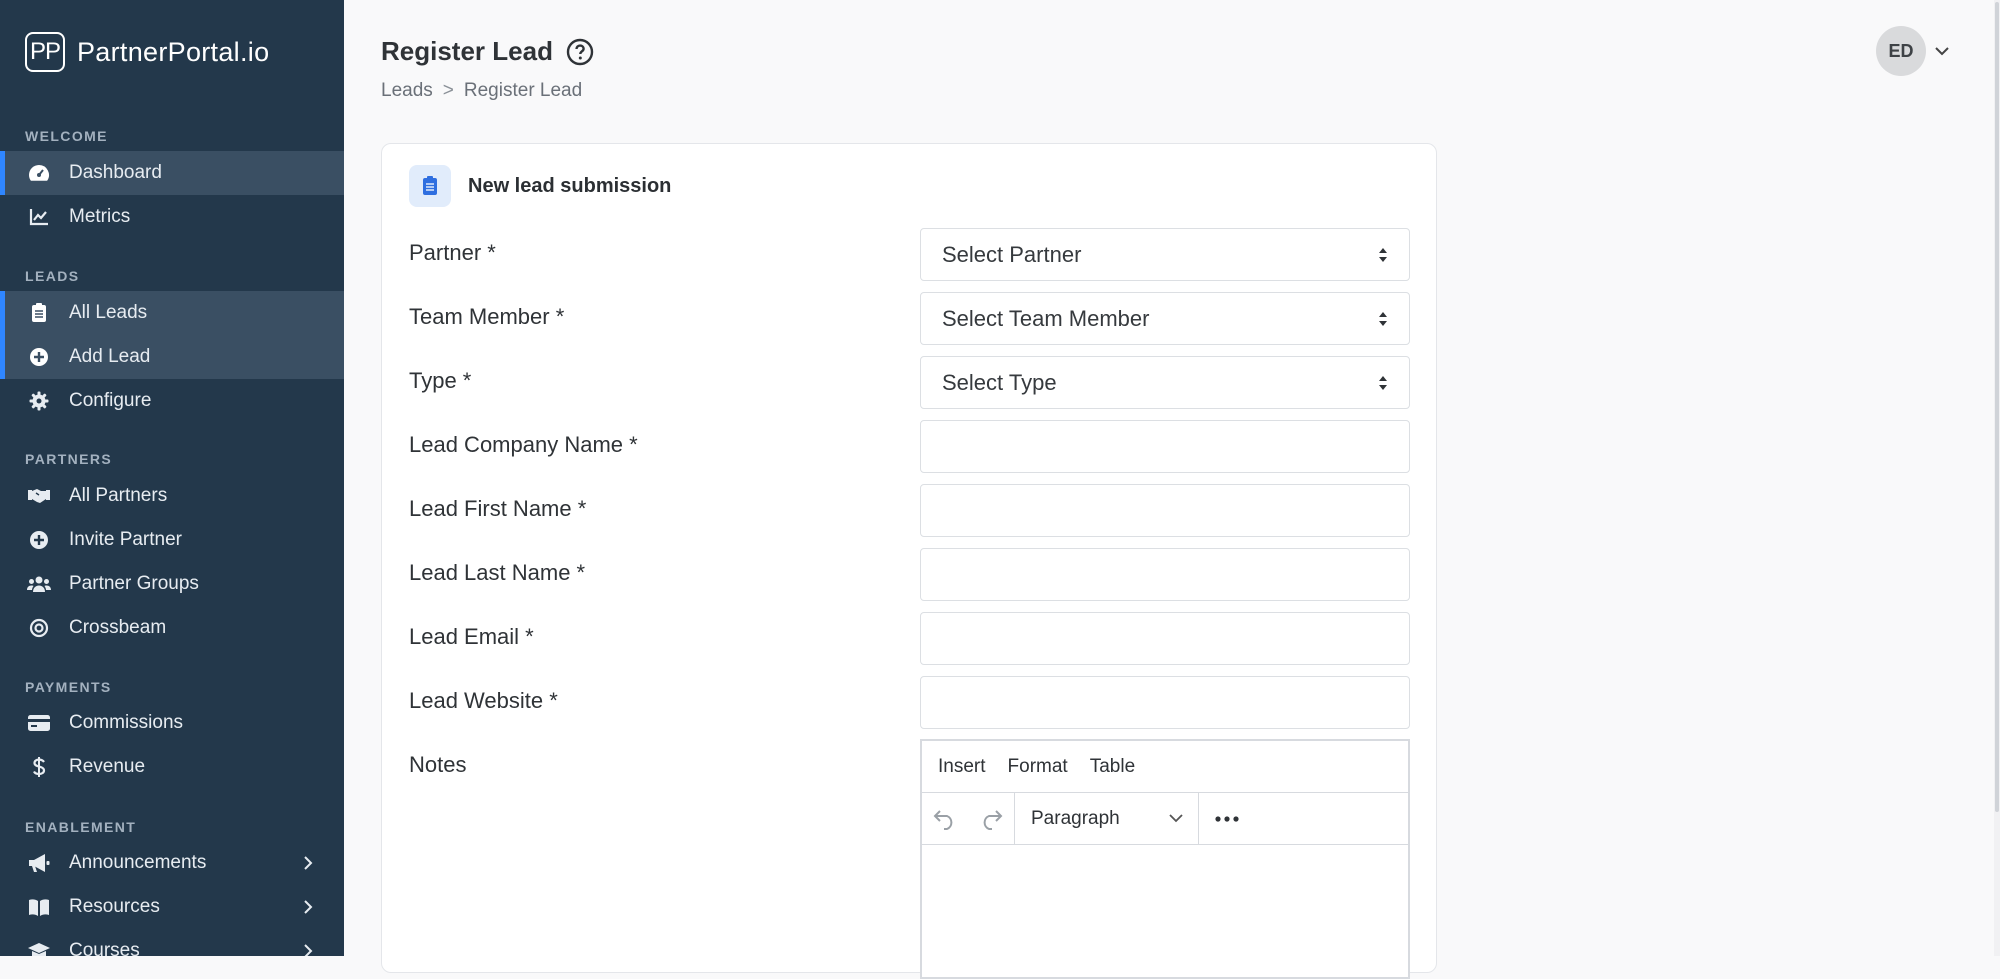  I want to click on editor-toolbar: Paragraph, so click(1165, 819).